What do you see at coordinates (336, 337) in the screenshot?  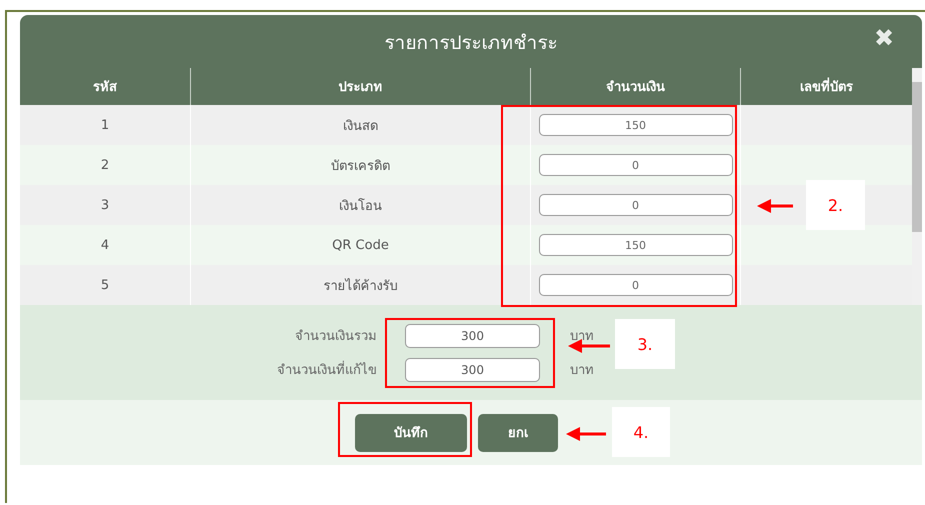 I see `field-label: จำนวนเงินรวม` at bounding box center [336, 337].